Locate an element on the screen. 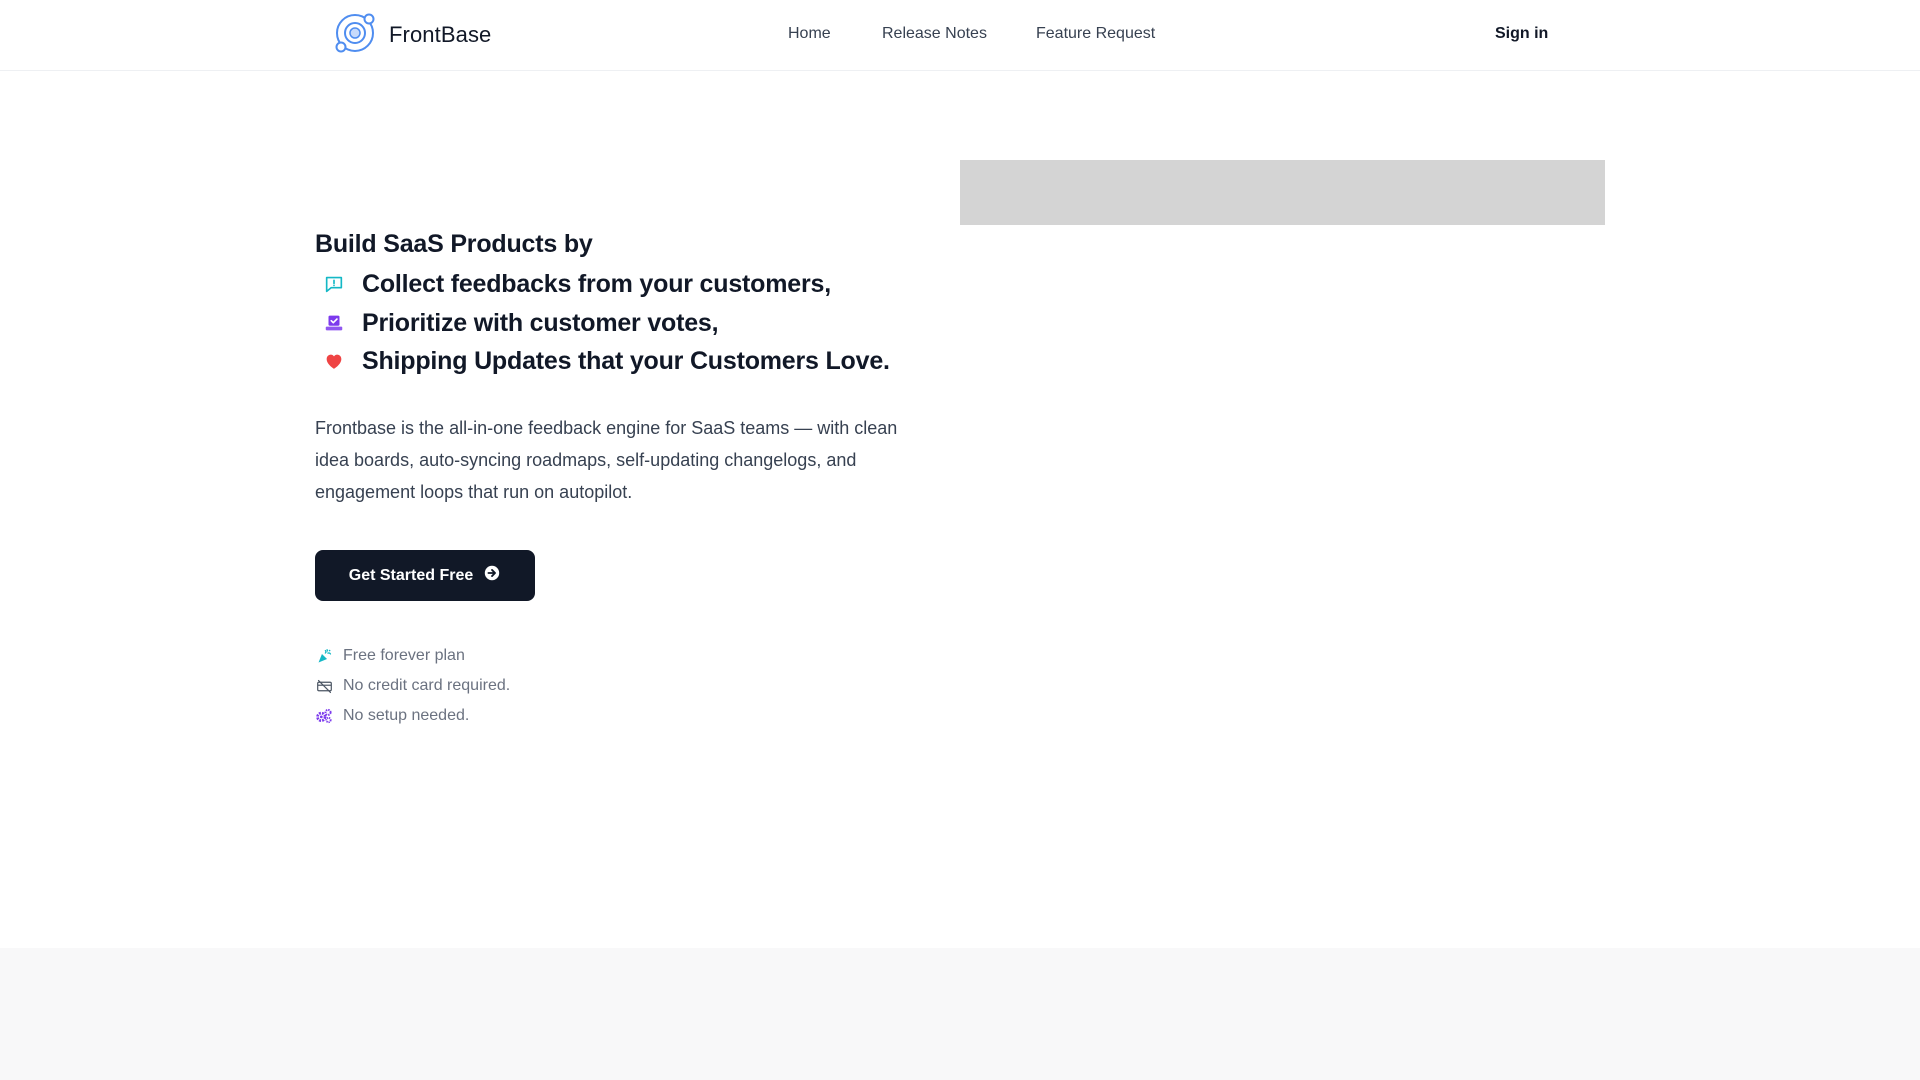 The width and height of the screenshot is (1920, 1080). brand-name: FrontBase is located at coordinates (440, 34).